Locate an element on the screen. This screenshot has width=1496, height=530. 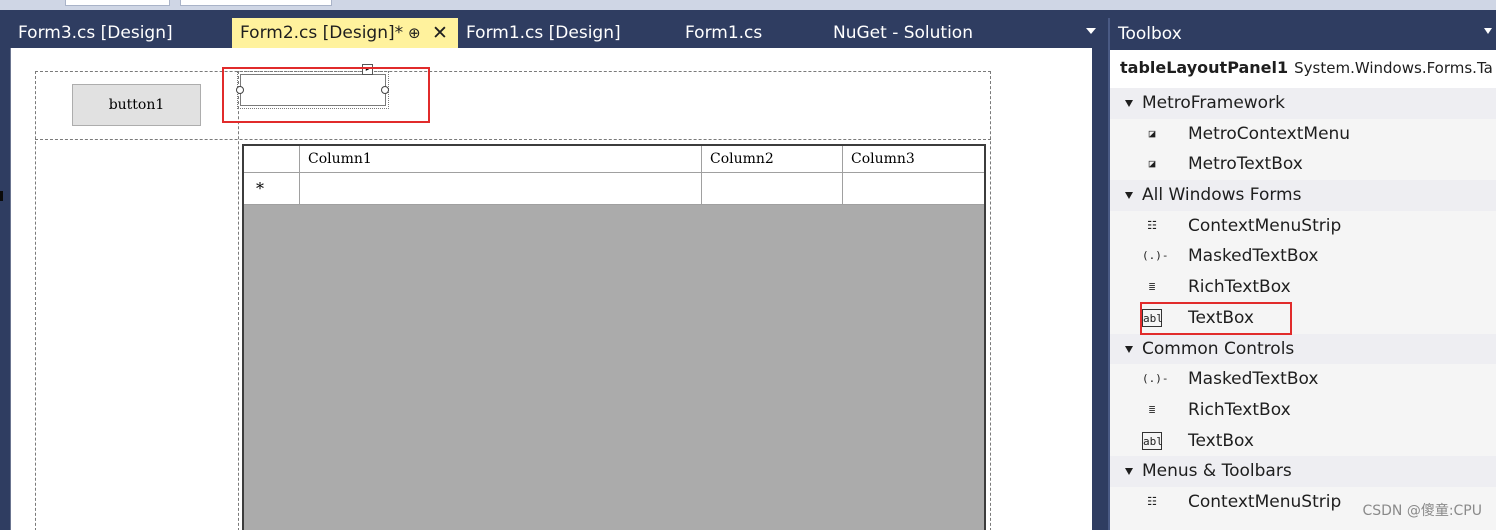
textbox-icon: abl is located at coordinates (1152, 440).